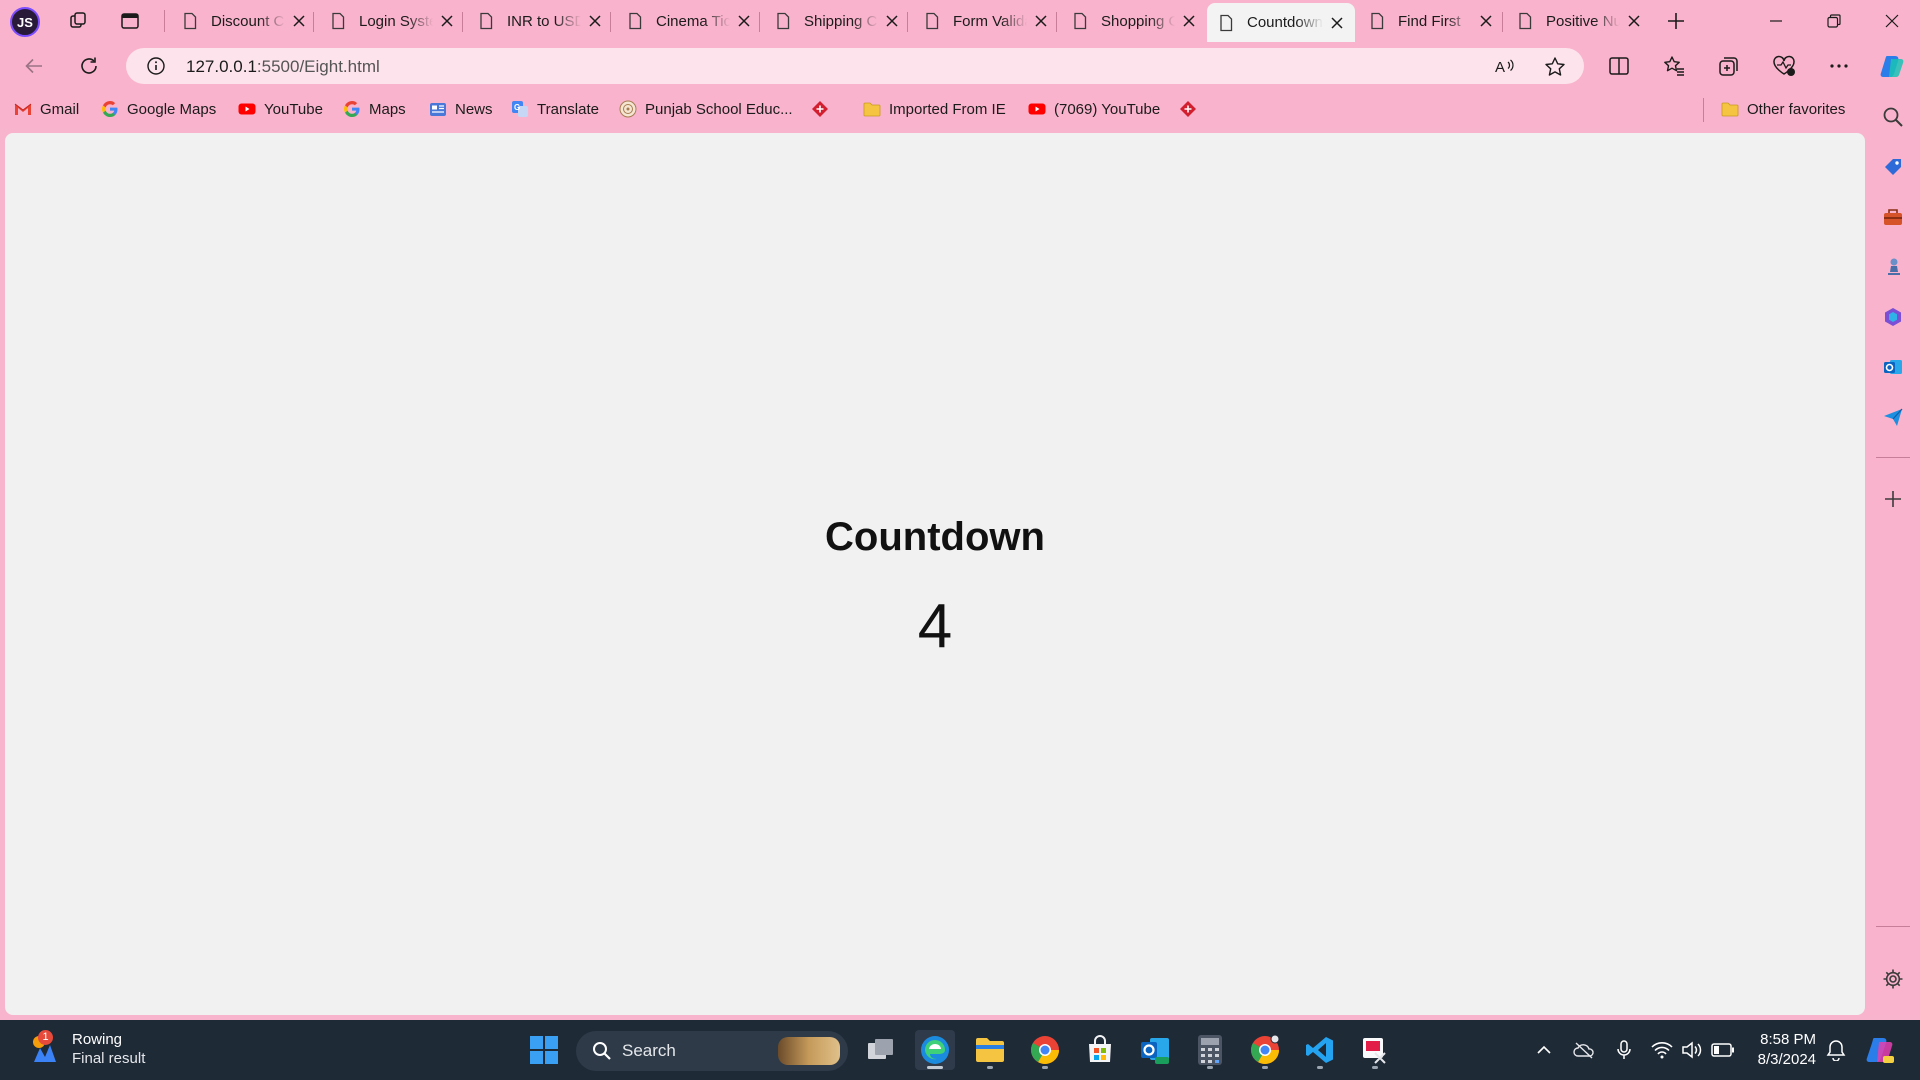 This screenshot has height=1080, width=1920. I want to click on back-button, so click(34, 66).